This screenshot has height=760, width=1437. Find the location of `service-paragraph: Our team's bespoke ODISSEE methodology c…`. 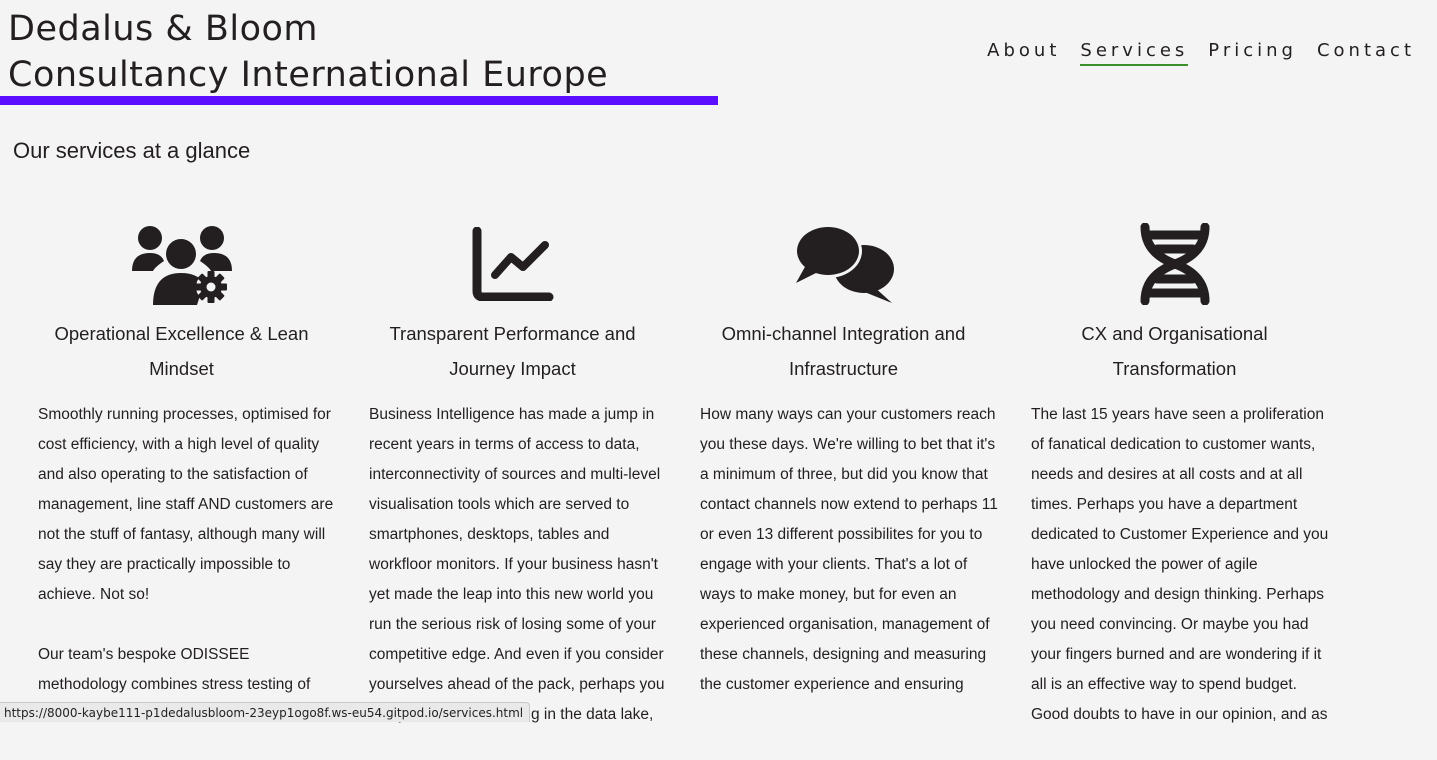

service-paragraph: Our team's bespoke ODISSEE methodology c… is located at coordinates (174, 669).